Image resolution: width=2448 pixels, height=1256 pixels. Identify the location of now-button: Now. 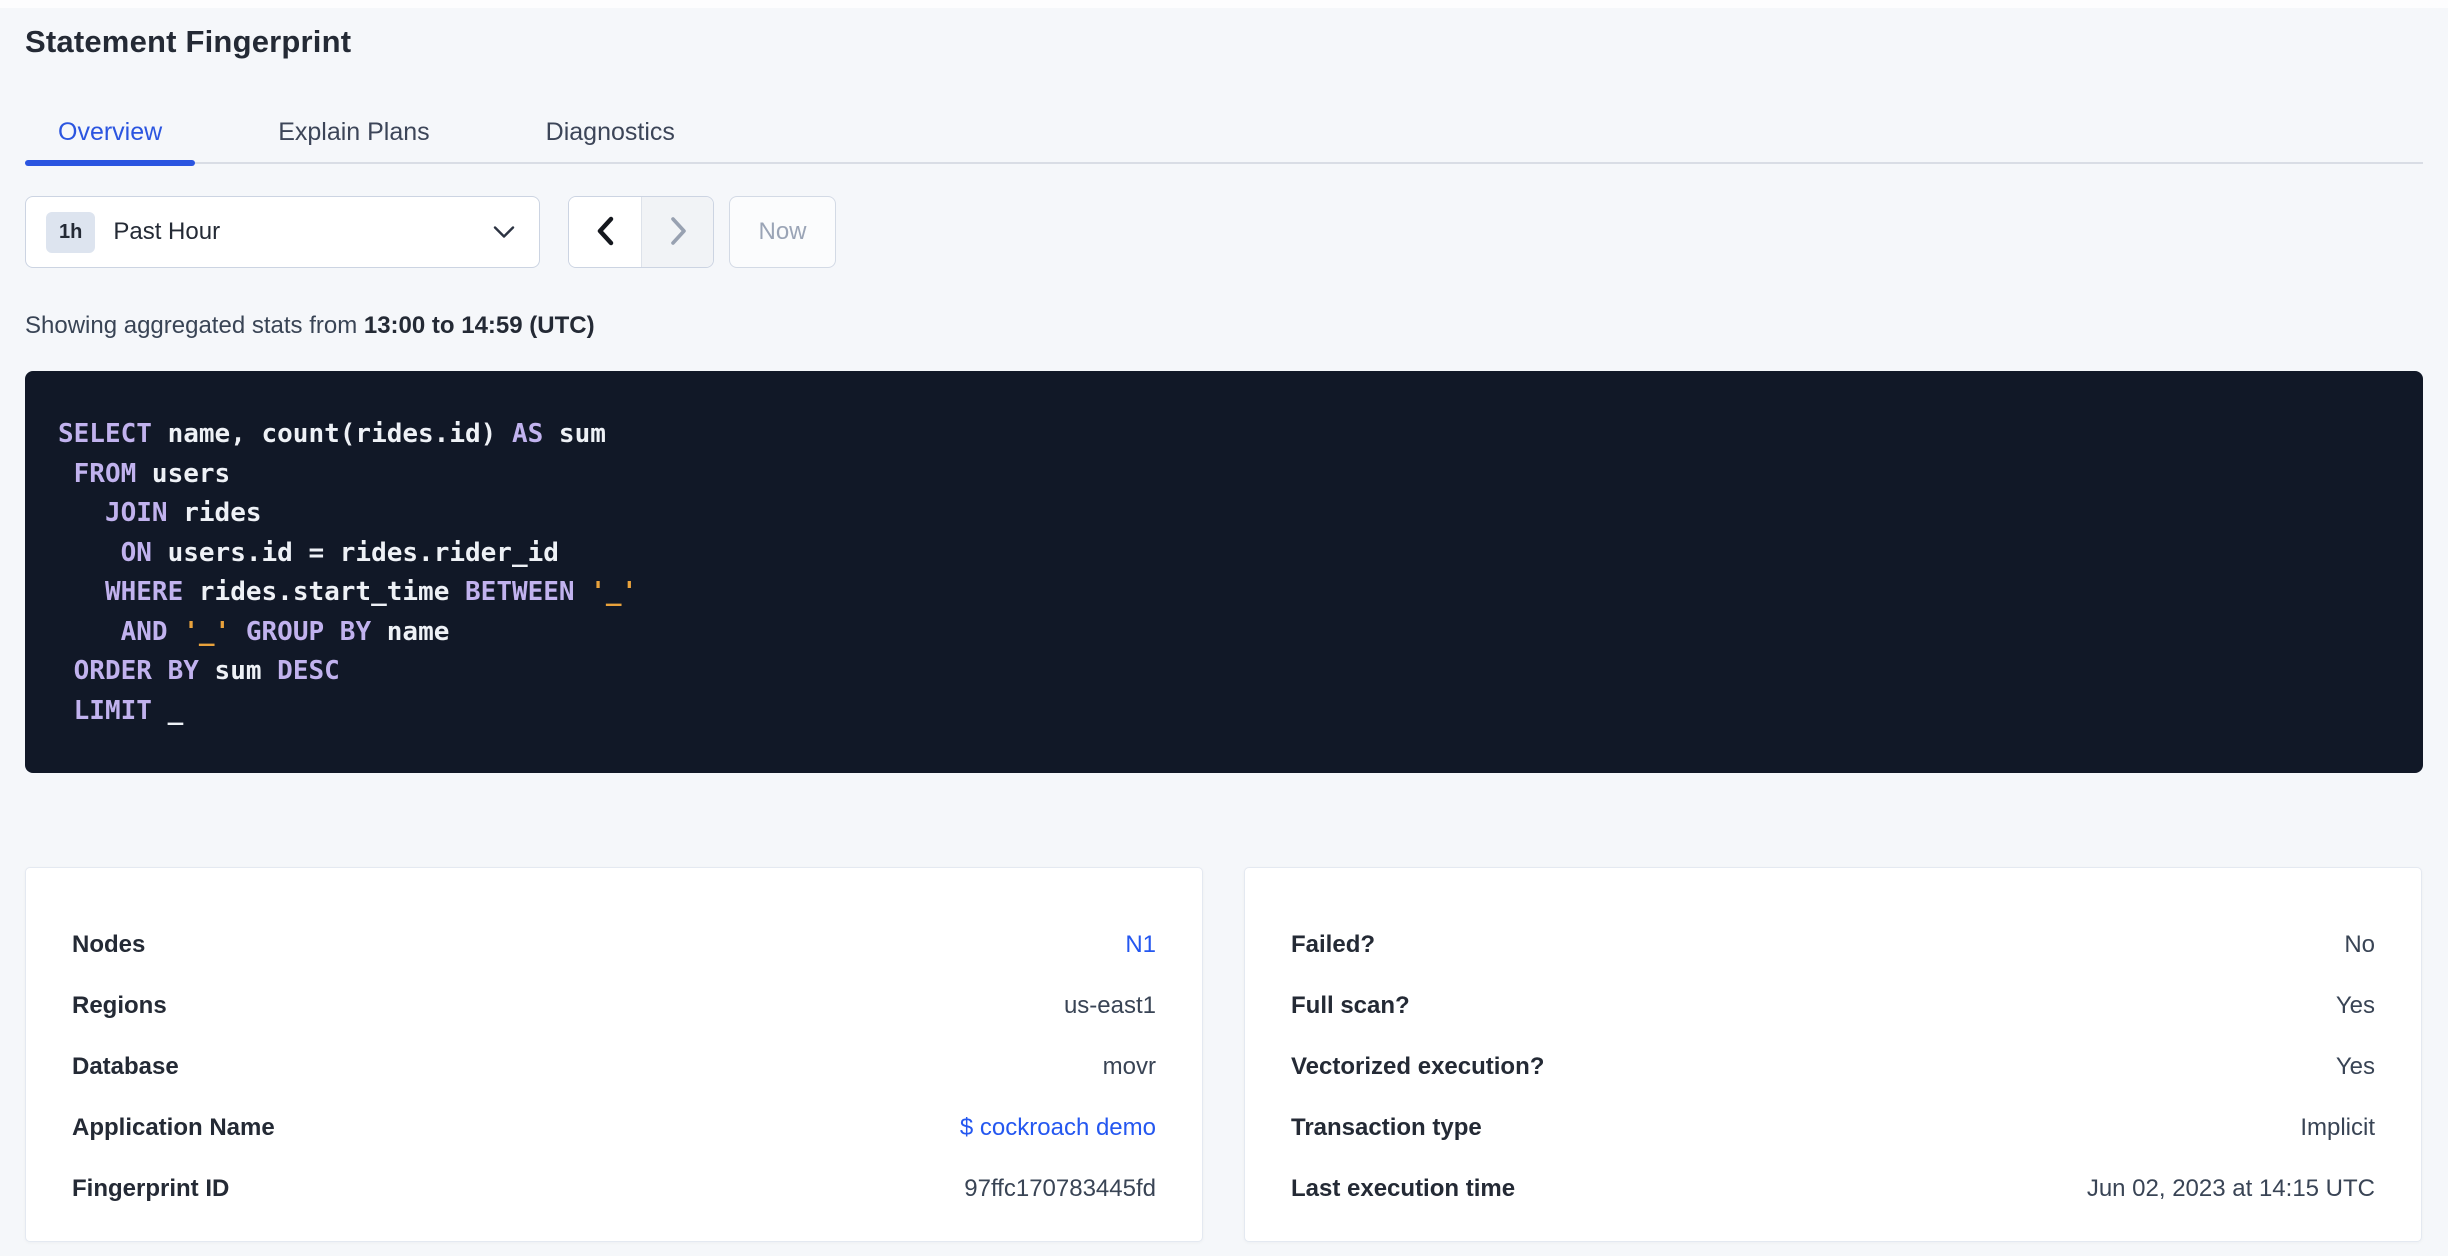
(782, 232).